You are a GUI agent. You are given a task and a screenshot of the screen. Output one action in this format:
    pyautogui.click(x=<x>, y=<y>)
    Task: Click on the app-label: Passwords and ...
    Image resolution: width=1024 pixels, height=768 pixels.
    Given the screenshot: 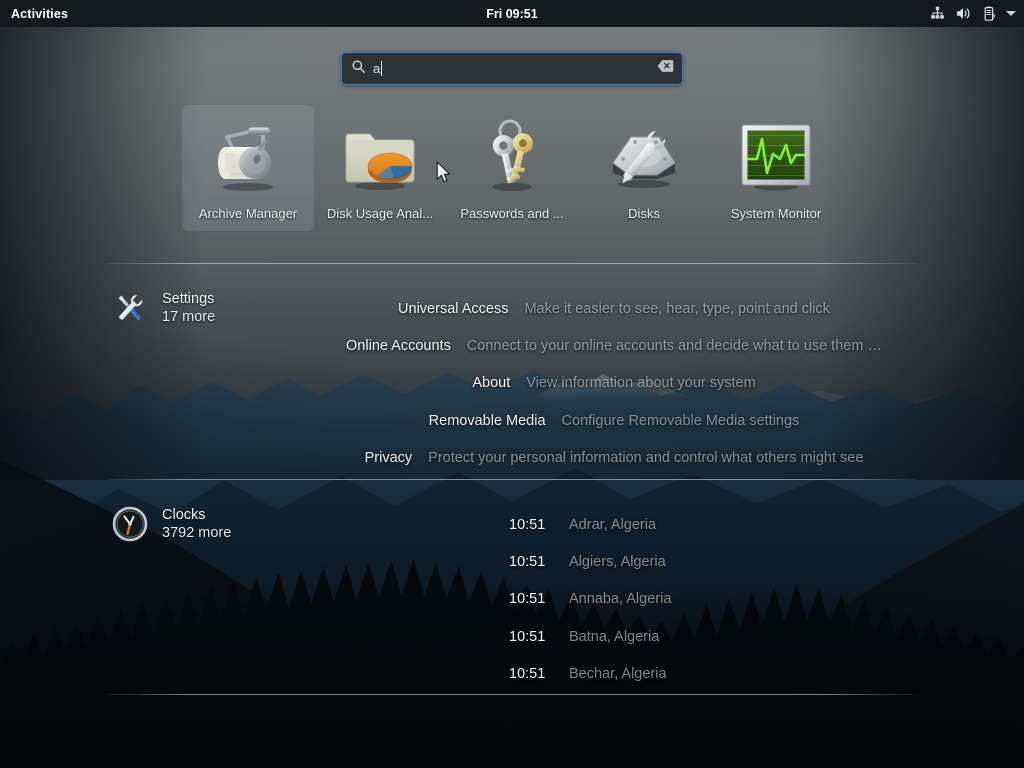 What is the action you would take?
    pyautogui.click(x=512, y=213)
    